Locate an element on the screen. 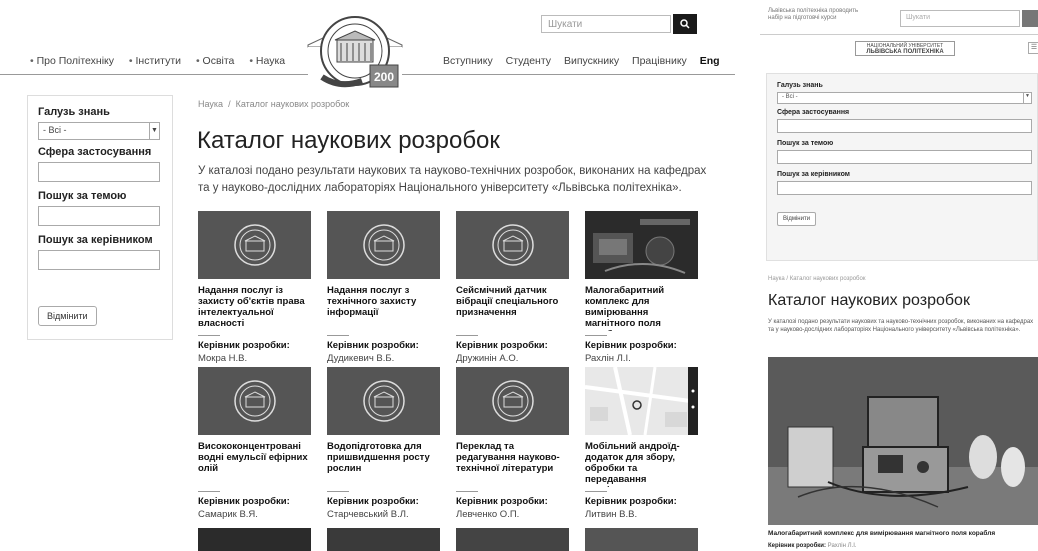 This screenshot has height=551, width=1038. card-thumbnail-photo is located at coordinates (641, 245).